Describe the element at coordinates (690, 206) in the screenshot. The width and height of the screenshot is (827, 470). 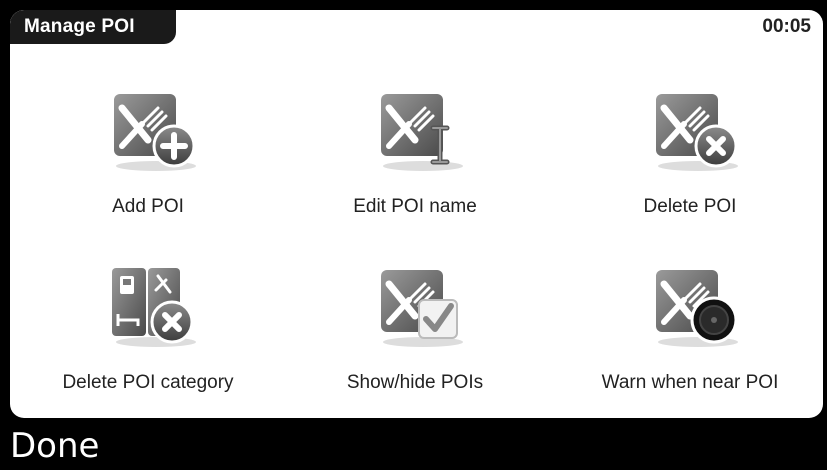
I see `delete-poi-label: Delete POI` at that location.